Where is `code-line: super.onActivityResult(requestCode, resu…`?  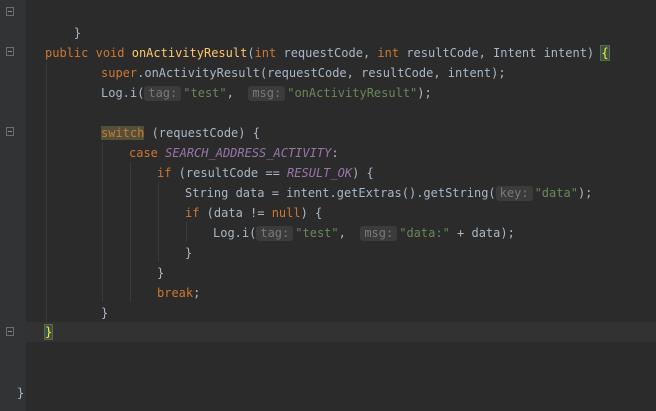 code-line: super.onActivityResult(requestCode, resu… is located at coordinates (303, 73).